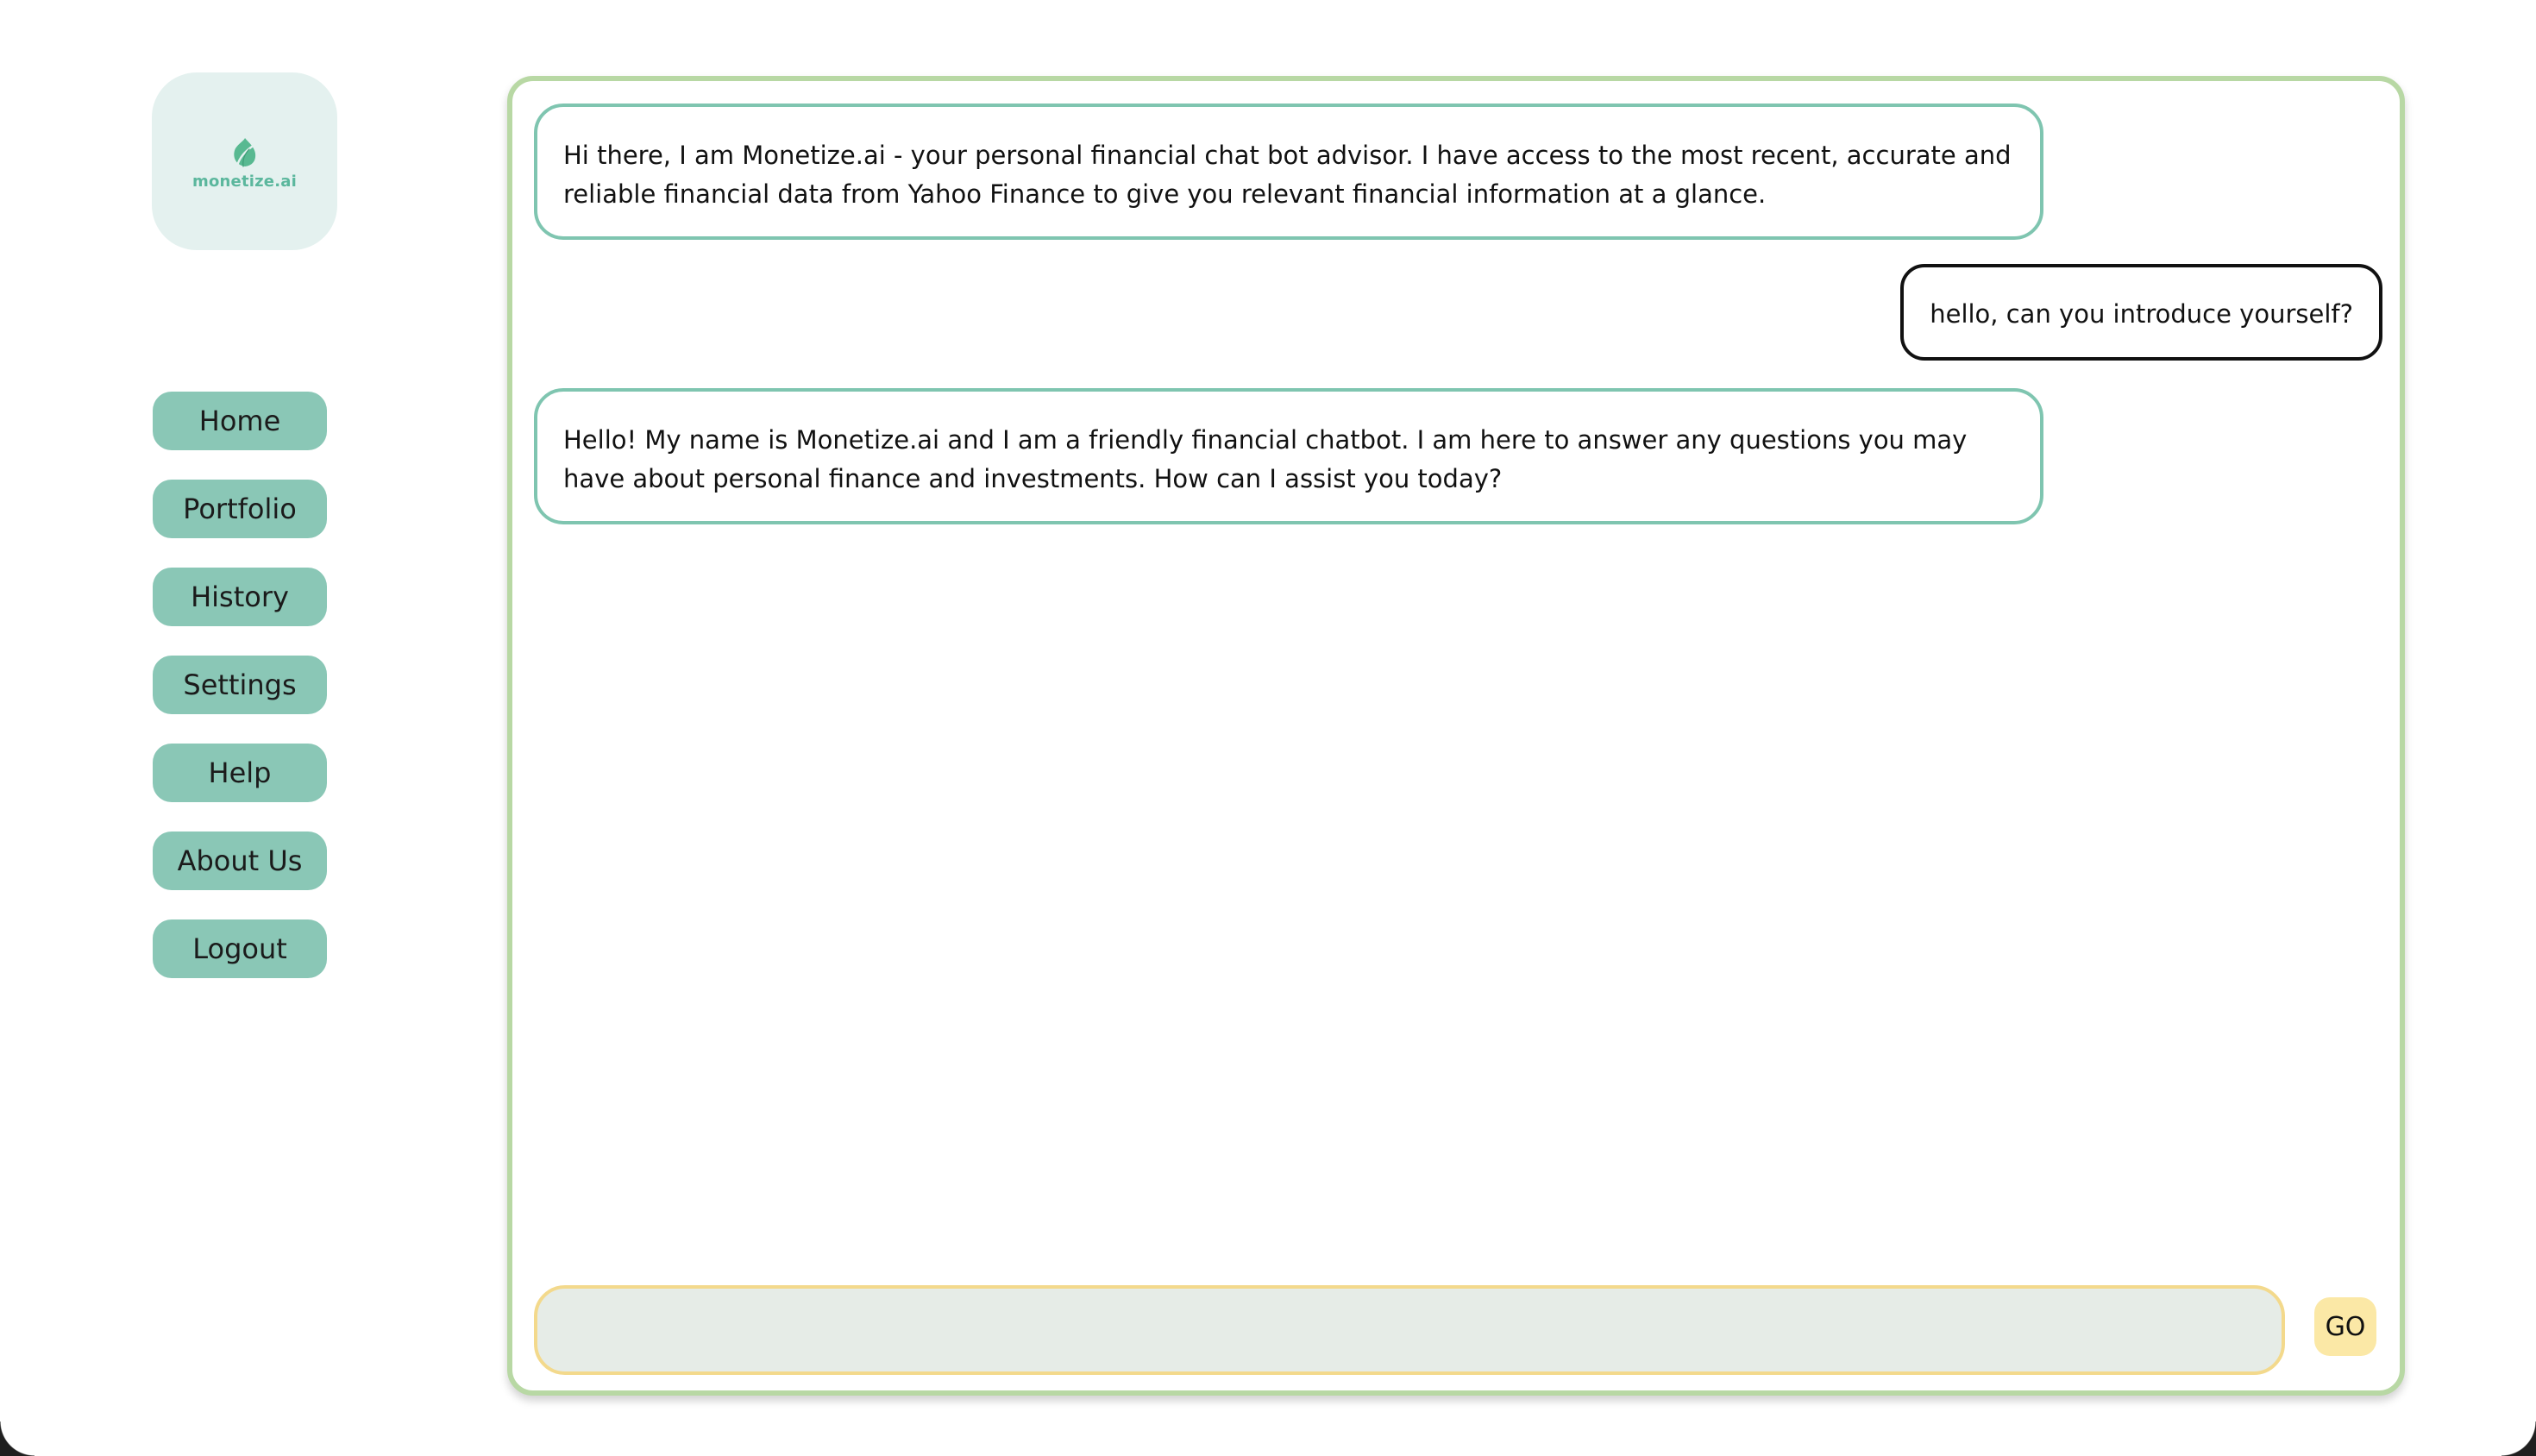  Describe the element at coordinates (240, 773) in the screenshot. I see `sidebar-item-help: Help` at that location.